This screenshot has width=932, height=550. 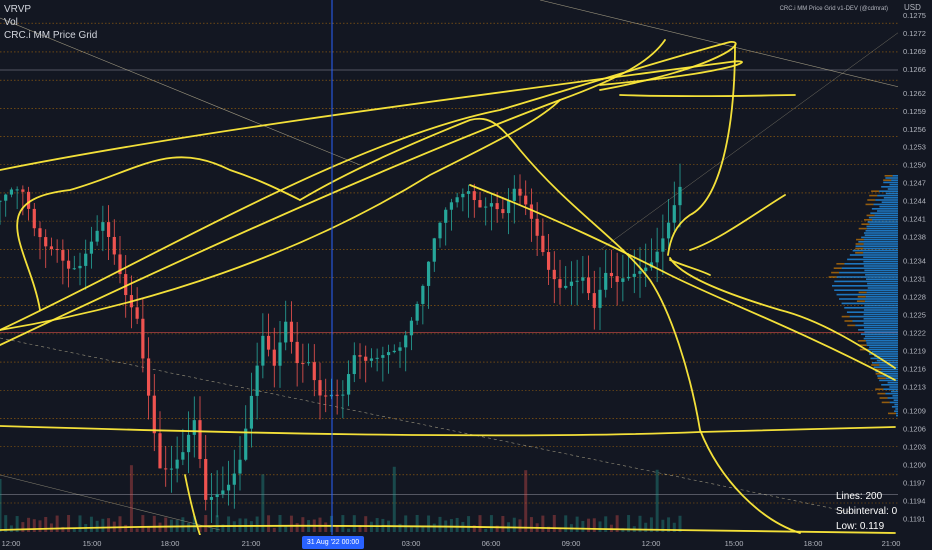 I want to click on time-tick-label: 09:00, so click(x=571, y=543).